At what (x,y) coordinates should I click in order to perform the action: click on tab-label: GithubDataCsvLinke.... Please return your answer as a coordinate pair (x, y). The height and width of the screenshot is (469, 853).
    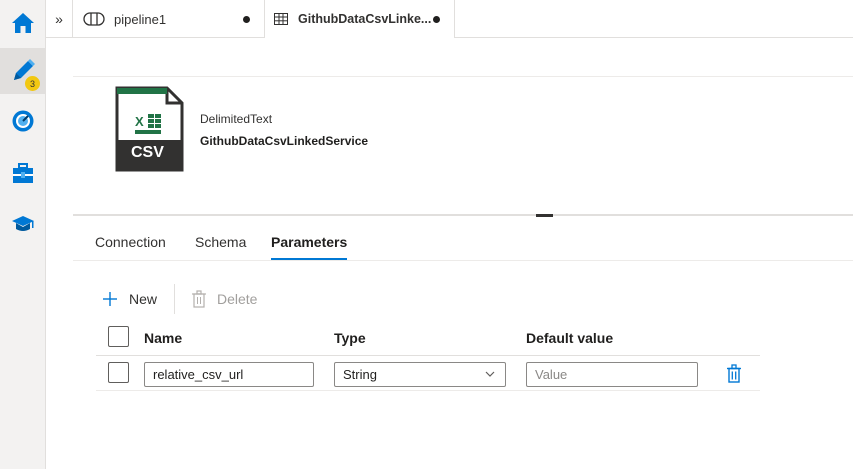
    Looking at the image, I should click on (365, 19).